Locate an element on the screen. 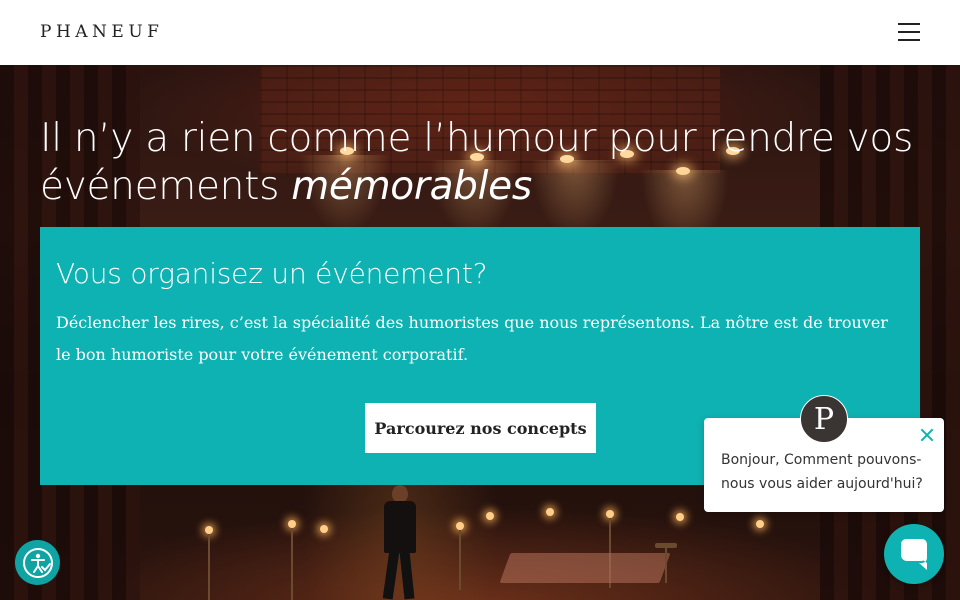  logo: PHANEUF is located at coordinates (101, 32).